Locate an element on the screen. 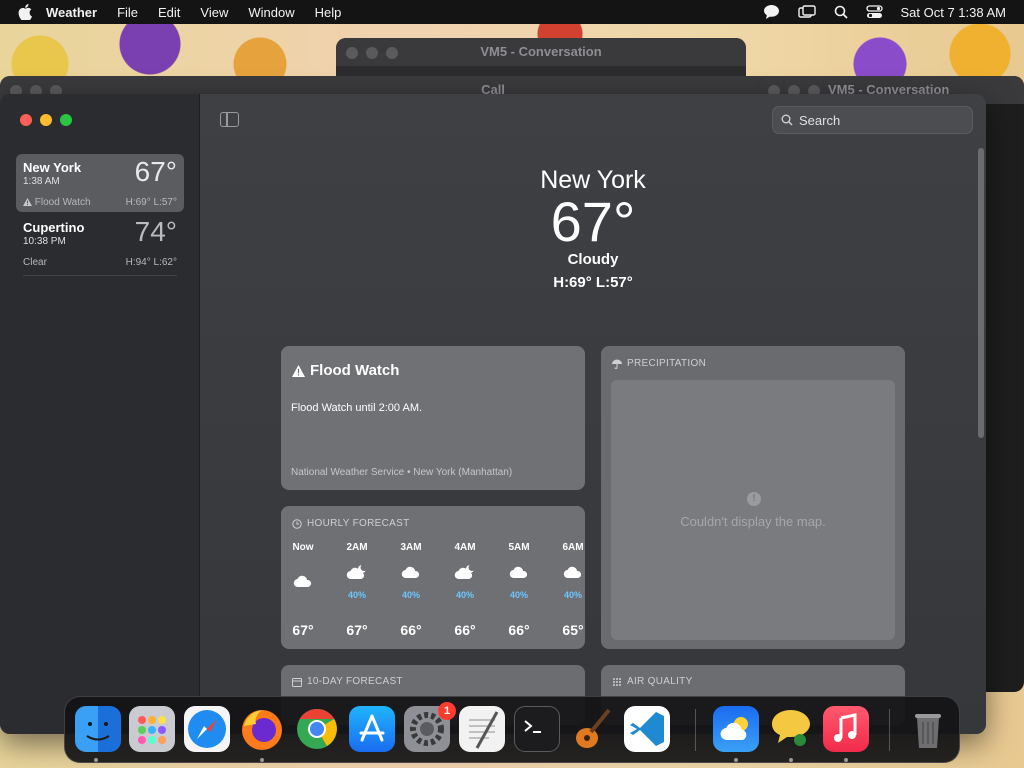 The height and width of the screenshot is (768, 1024). menu-app-name: Weather is located at coordinates (71, 12).